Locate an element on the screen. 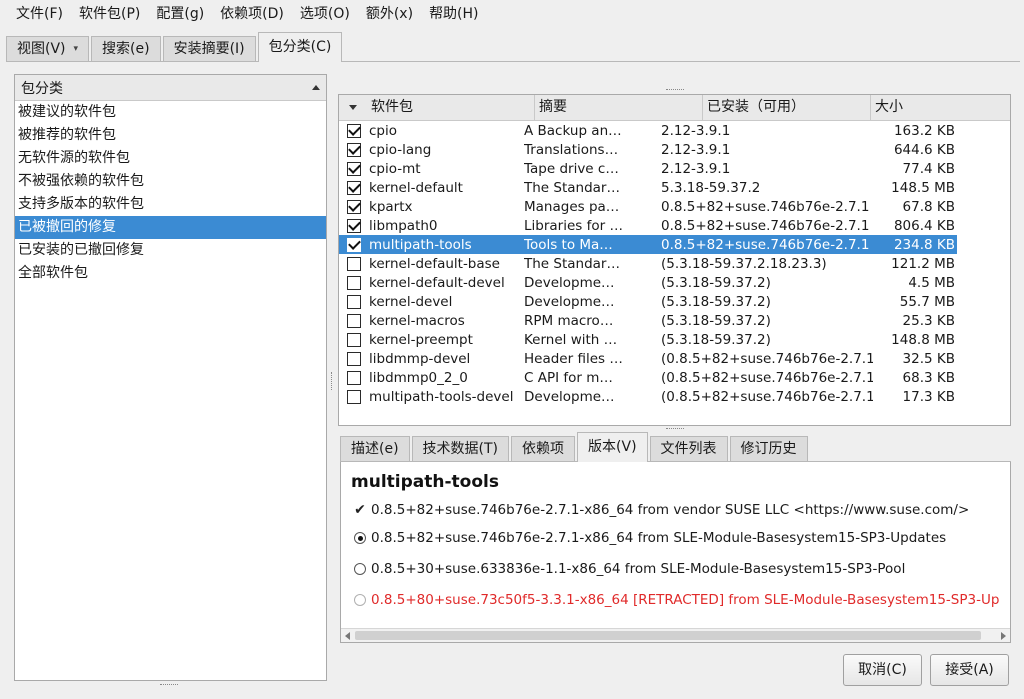 Image resolution: width=1024 pixels, height=699 pixels. accept-button: 接受(A) is located at coordinates (969, 670).